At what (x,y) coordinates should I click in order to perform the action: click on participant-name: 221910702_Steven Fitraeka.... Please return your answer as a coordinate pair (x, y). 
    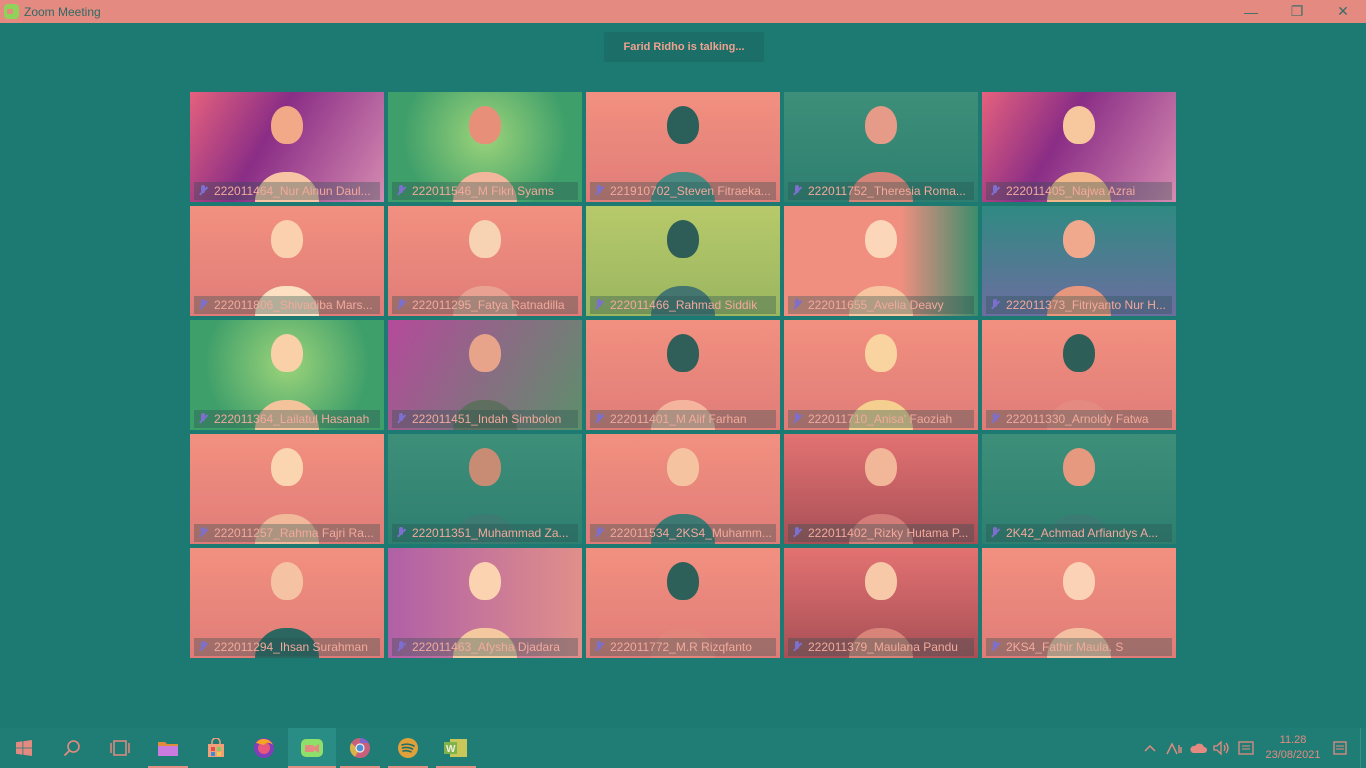
    Looking at the image, I should click on (690, 191).